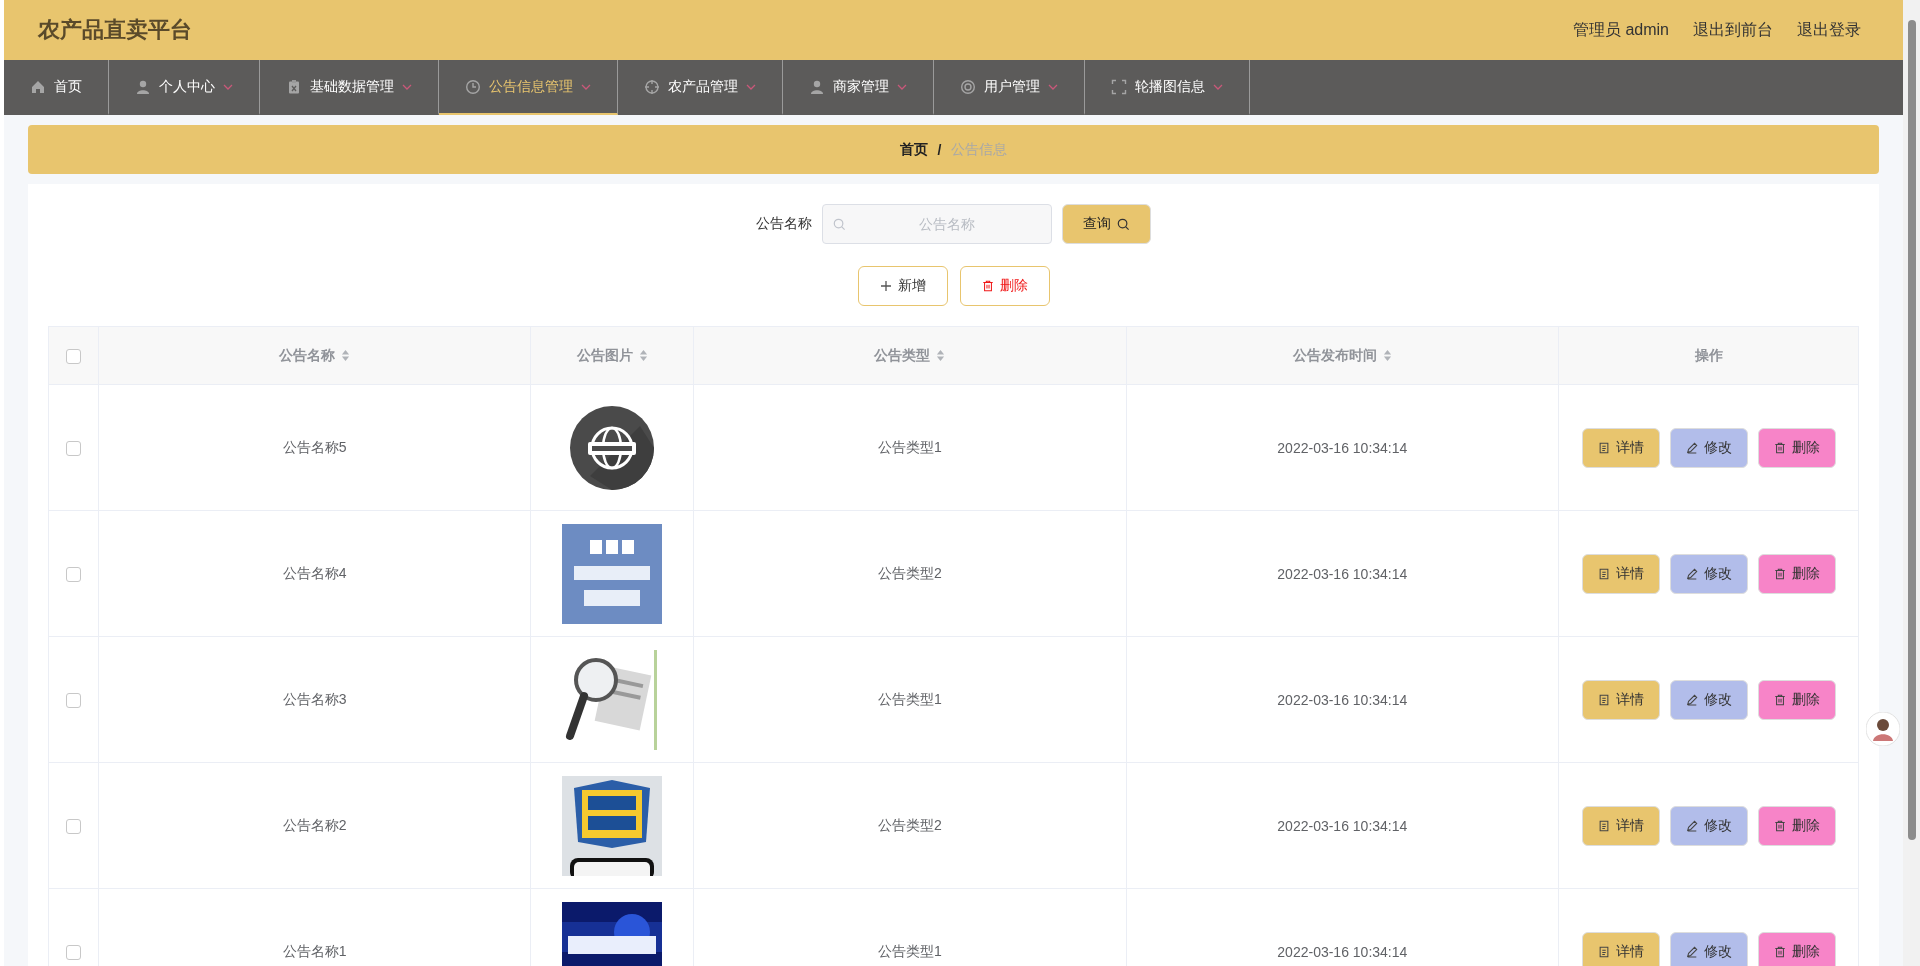  What do you see at coordinates (314, 698) in the screenshot?
I see `table-cell: 公告名称3` at bounding box center [314, 698].